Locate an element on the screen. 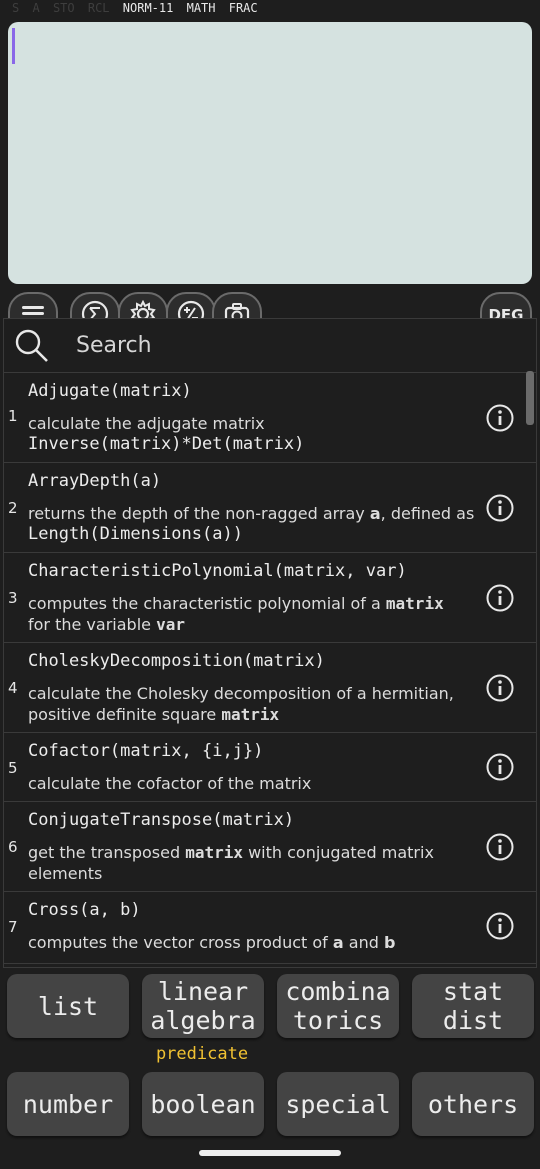 The image size is (540, 1169). predicate-label: predicate is located at coordinates (202, 1054).